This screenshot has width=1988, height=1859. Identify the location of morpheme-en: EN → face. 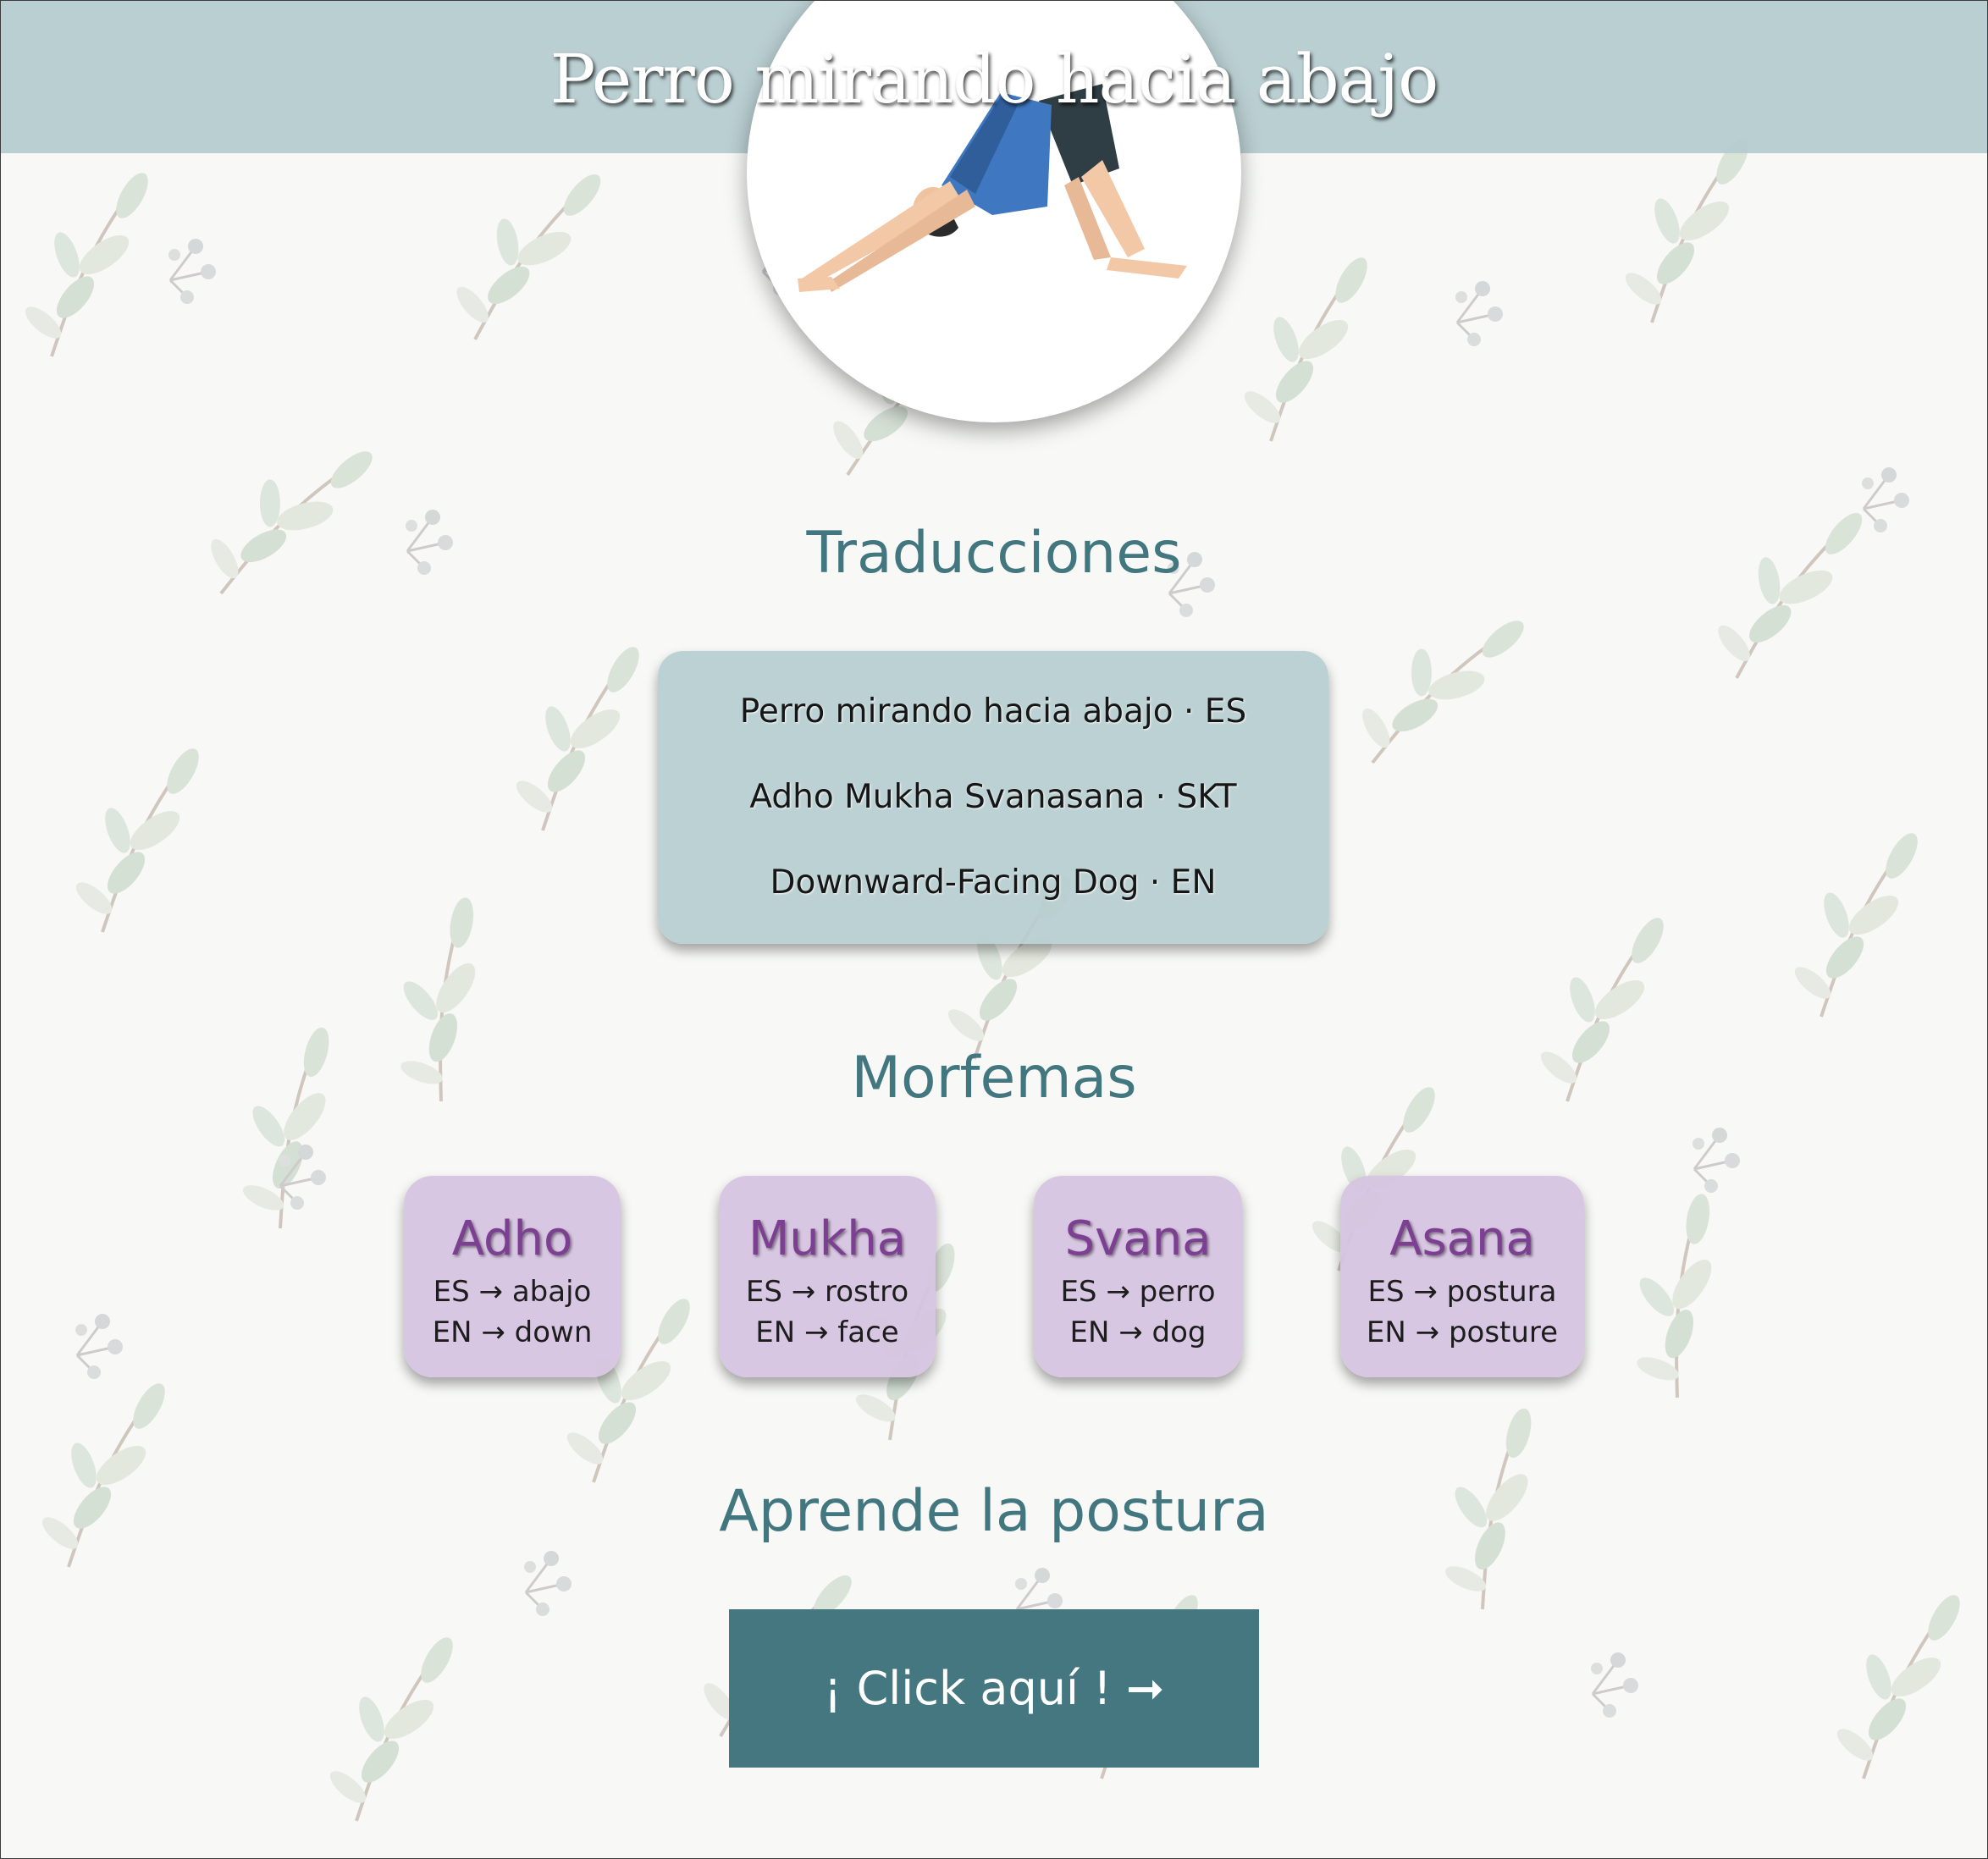
(827, 1332).